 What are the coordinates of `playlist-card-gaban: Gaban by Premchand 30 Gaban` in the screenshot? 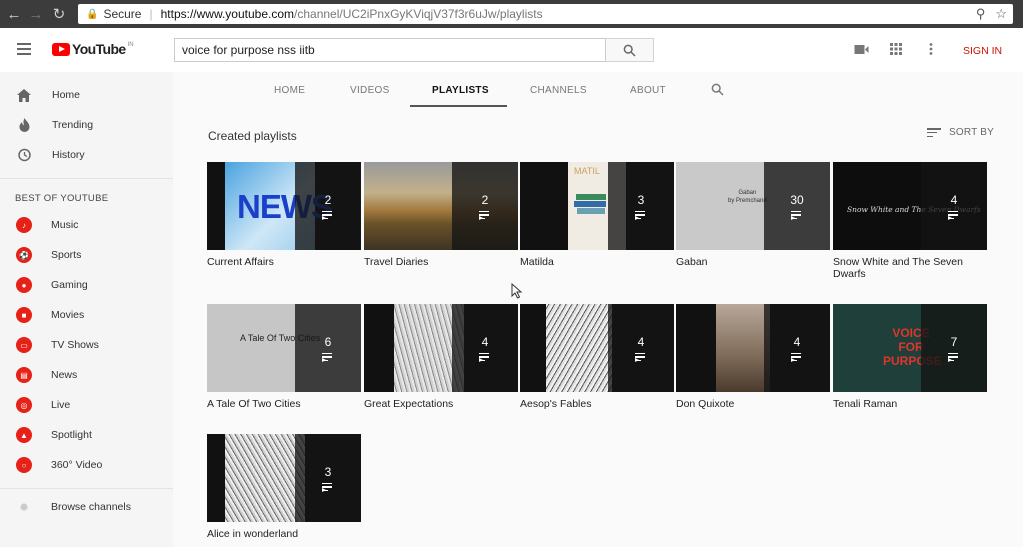 It's located at (753, 215).